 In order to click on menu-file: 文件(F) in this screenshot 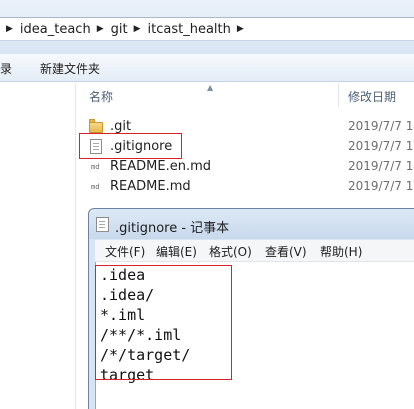, I will do `click(125, 251)`.